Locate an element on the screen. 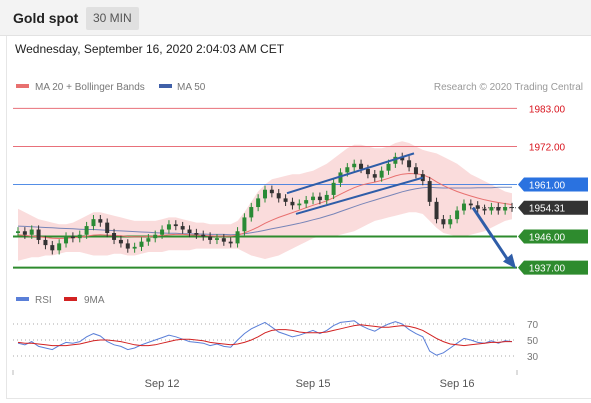 This screenshot has height=403, width=591. level-label-1961-00: 1961.00 is located at coordinates (547, 186).